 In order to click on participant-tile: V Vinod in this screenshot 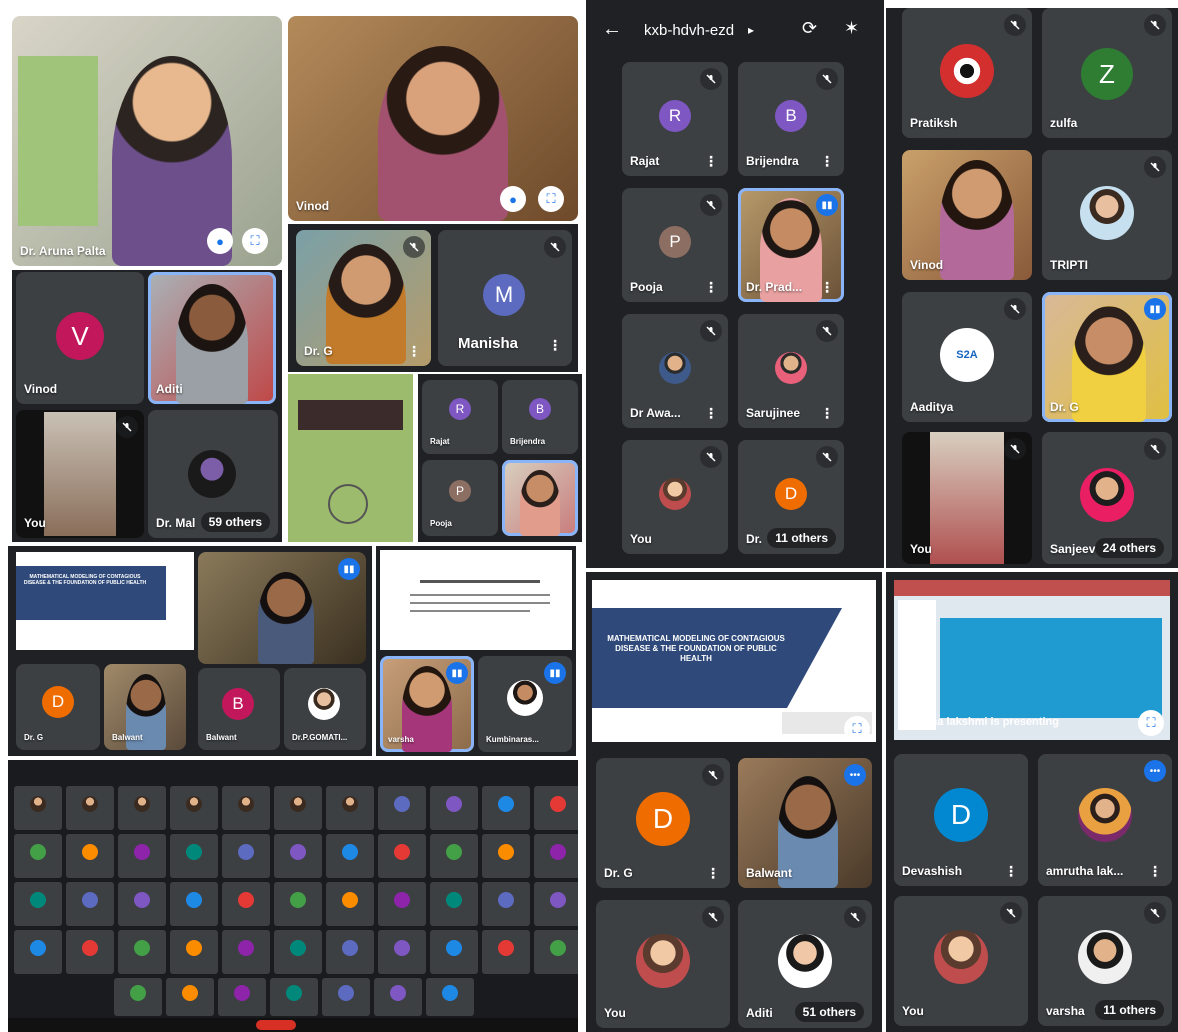, I will do `click(80, 338)`.